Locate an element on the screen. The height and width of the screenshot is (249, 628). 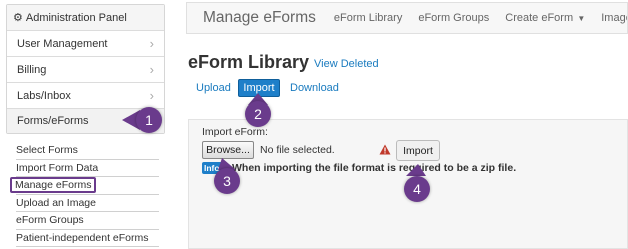
sidebar-item-billing: Billing › is located at coordinates (85, 70).